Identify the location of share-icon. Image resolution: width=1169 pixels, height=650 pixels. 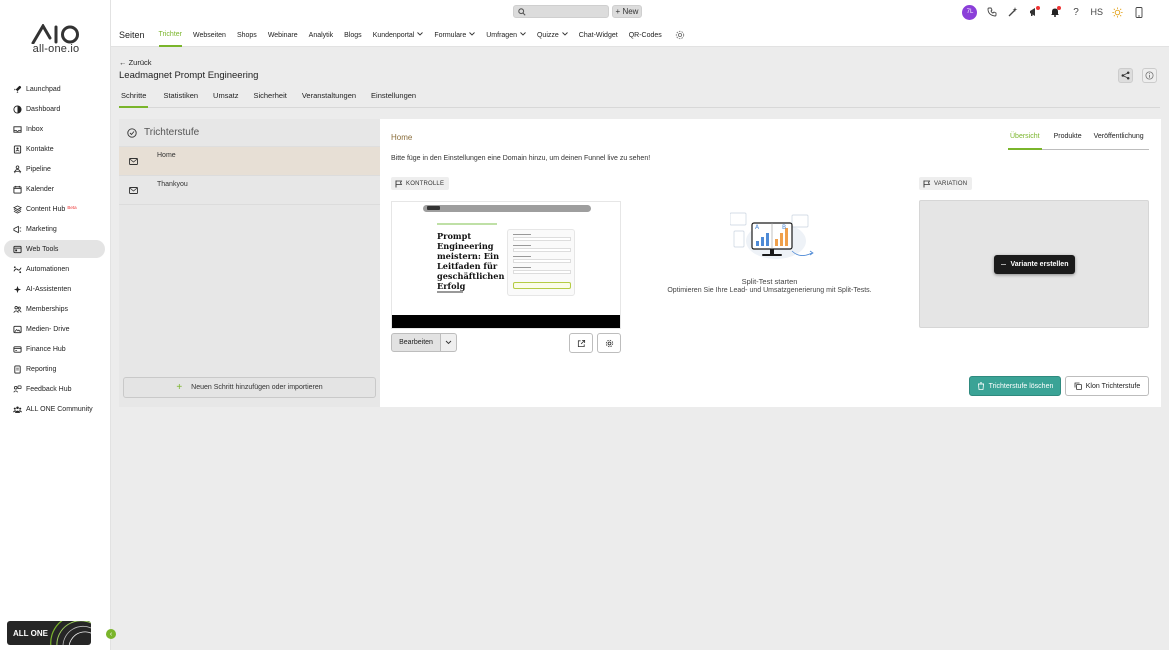
(1125, 75).